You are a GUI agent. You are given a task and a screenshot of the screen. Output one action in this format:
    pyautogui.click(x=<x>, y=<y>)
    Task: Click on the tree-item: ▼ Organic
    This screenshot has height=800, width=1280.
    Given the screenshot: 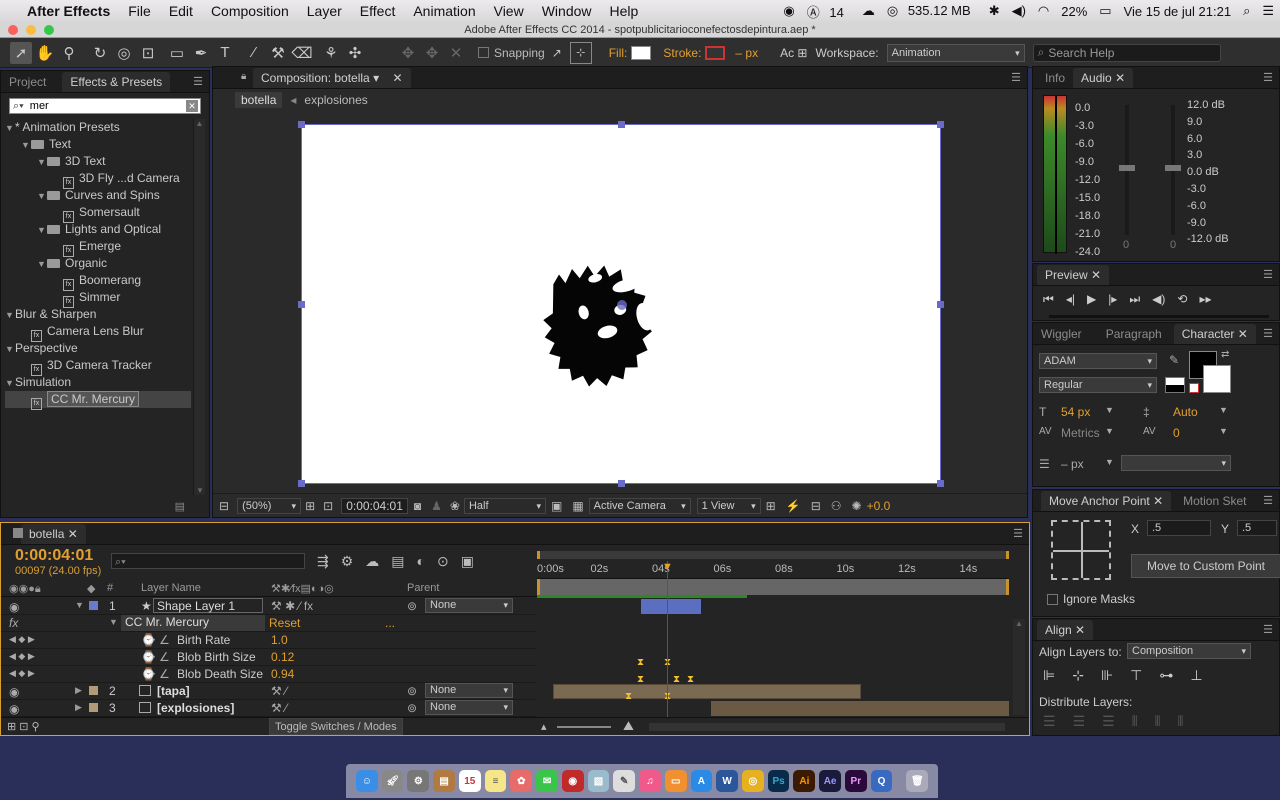 What is the action you would take?
    pyautogui.click(x=98, y=263)
    